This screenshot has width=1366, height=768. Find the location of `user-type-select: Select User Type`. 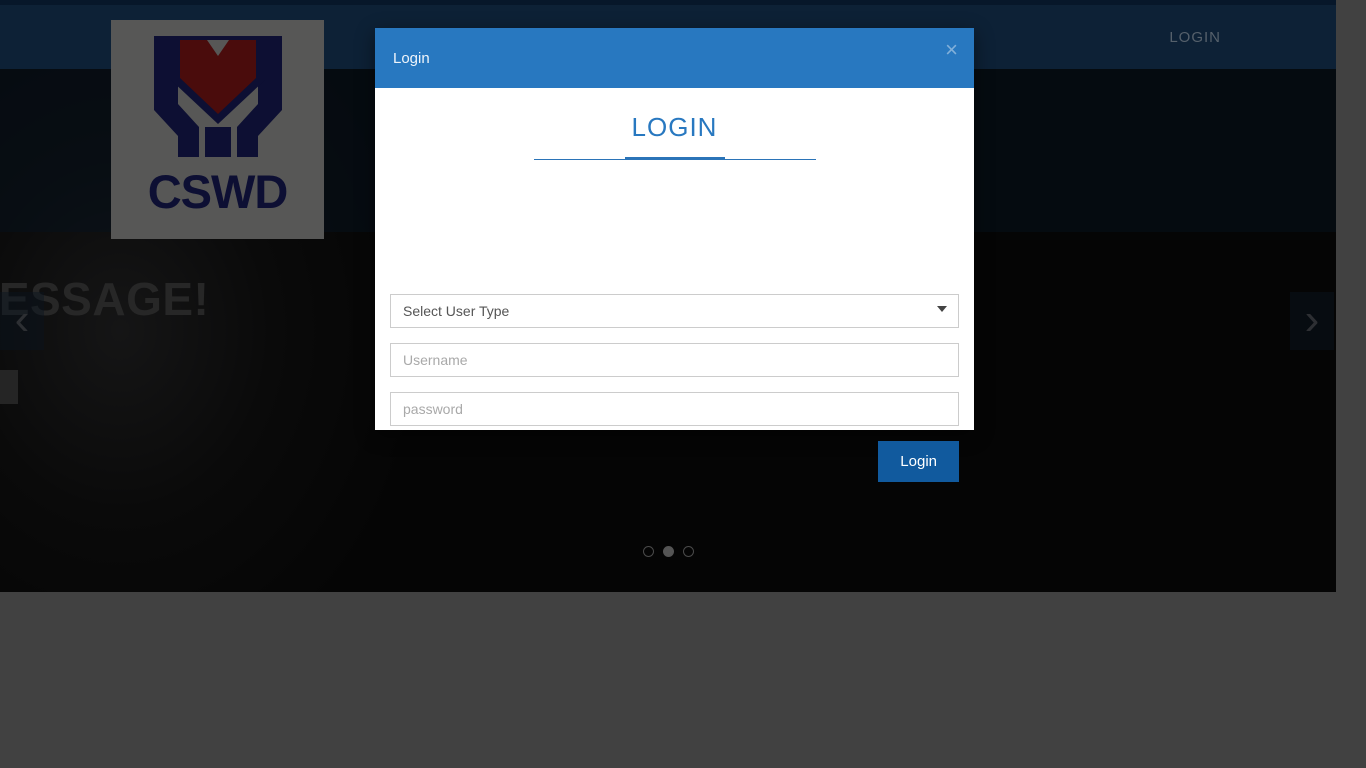

user-type-select: Select User Type is located at coordinates (674, 311).